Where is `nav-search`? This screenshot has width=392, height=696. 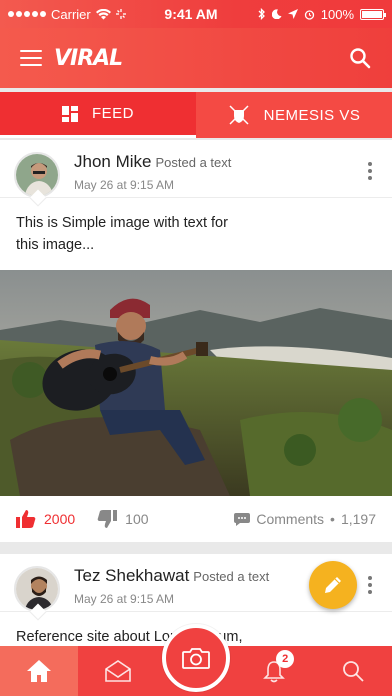
nav-search is located at coordinates (353, 671).